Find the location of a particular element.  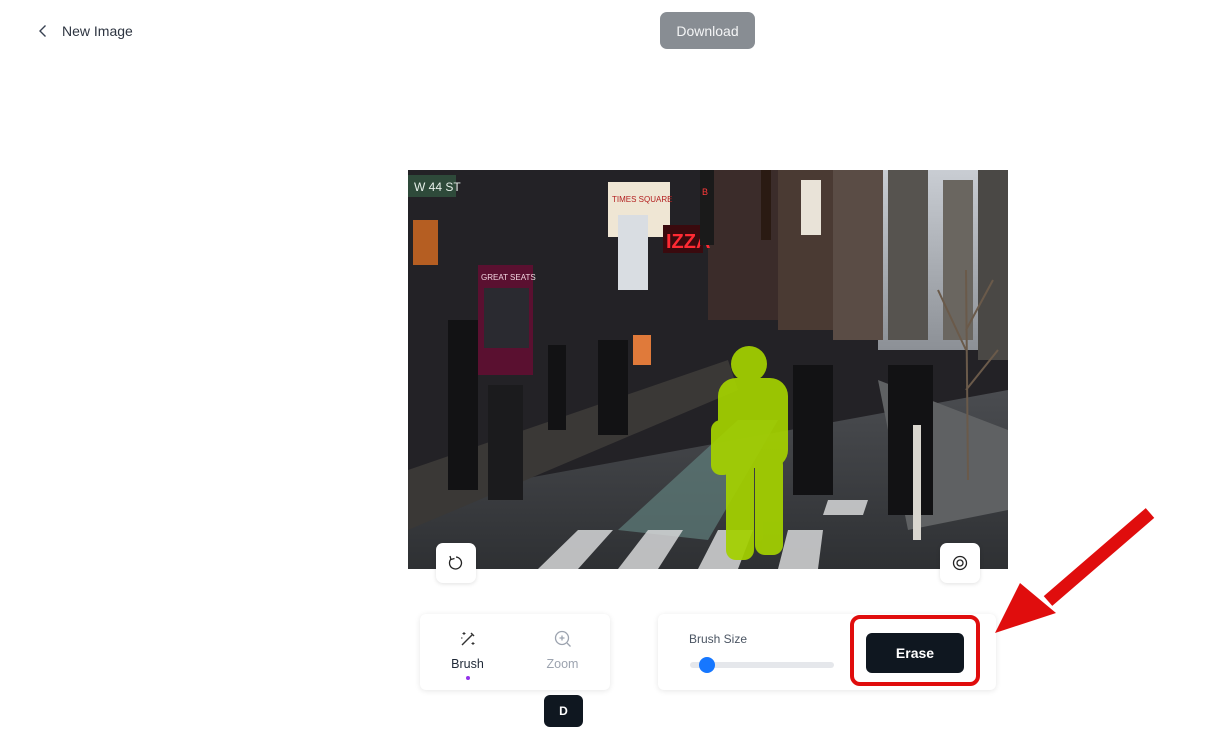

rotate-ccw-icon is located at coordinates (455, 562).